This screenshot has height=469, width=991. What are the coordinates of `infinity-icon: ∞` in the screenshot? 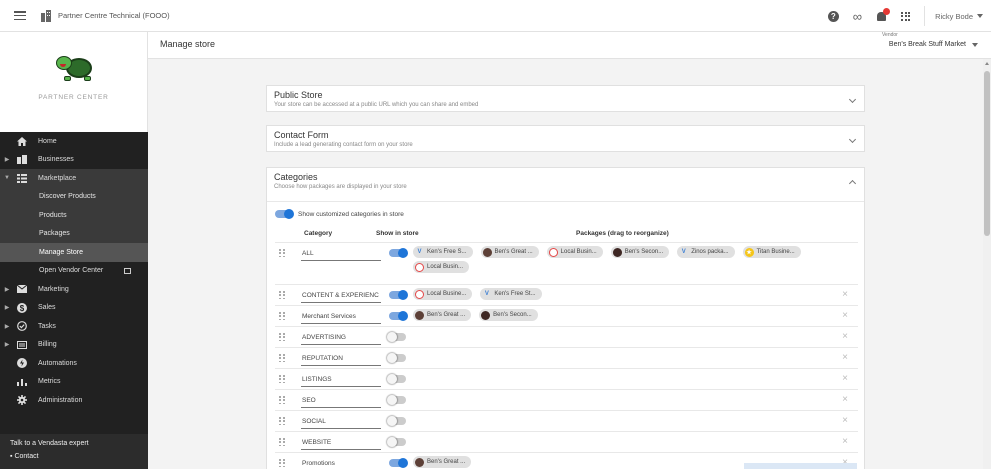 It's located at (857, 16).